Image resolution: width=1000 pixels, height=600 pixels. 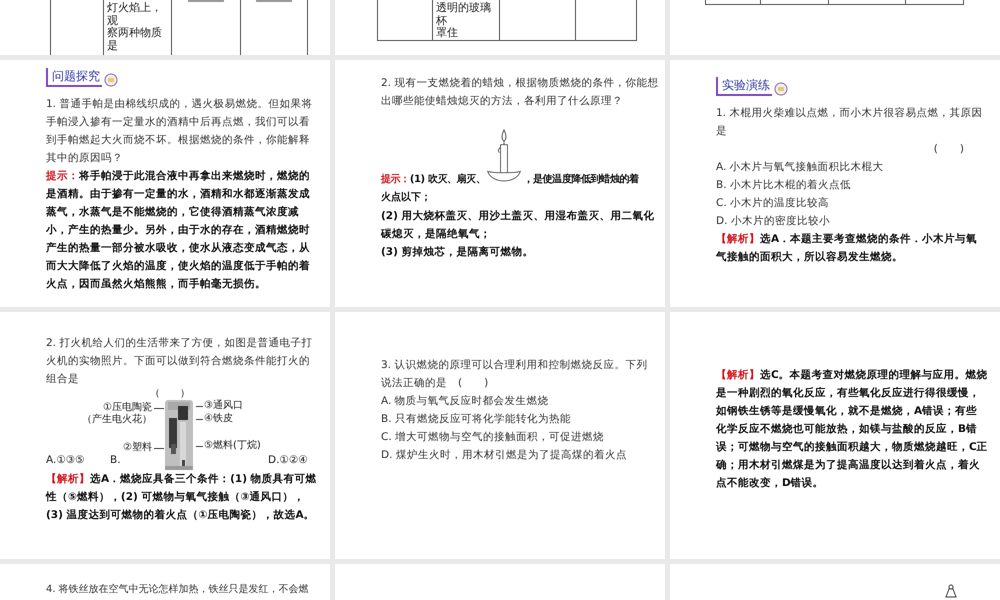 I want to click on analysis-text: 【解析】选A．燃烧应具备三个条件：(1) 物质具有可燃性（⑤燃料），(2) 可燃物与氧气接触（③通风口），(3) 温度达到可燃物的着火点（①压电陶瓷），故选A。, so click(x=182, y=497).